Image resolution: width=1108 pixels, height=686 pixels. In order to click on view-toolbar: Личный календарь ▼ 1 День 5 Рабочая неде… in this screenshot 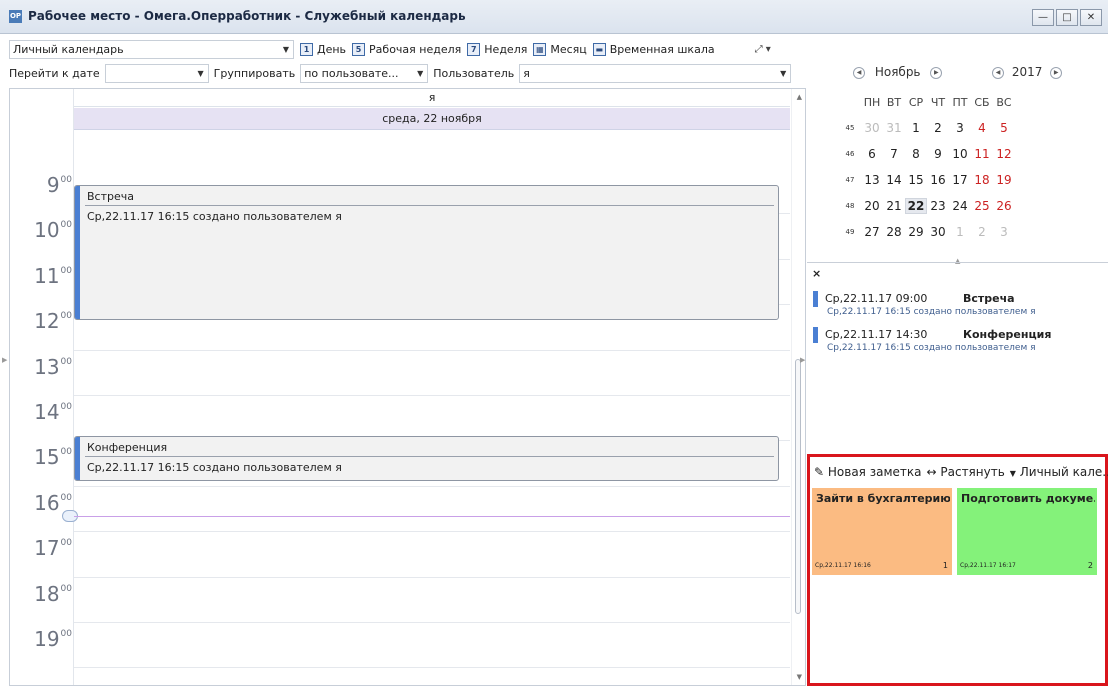, I will do `click(407, 49)`.